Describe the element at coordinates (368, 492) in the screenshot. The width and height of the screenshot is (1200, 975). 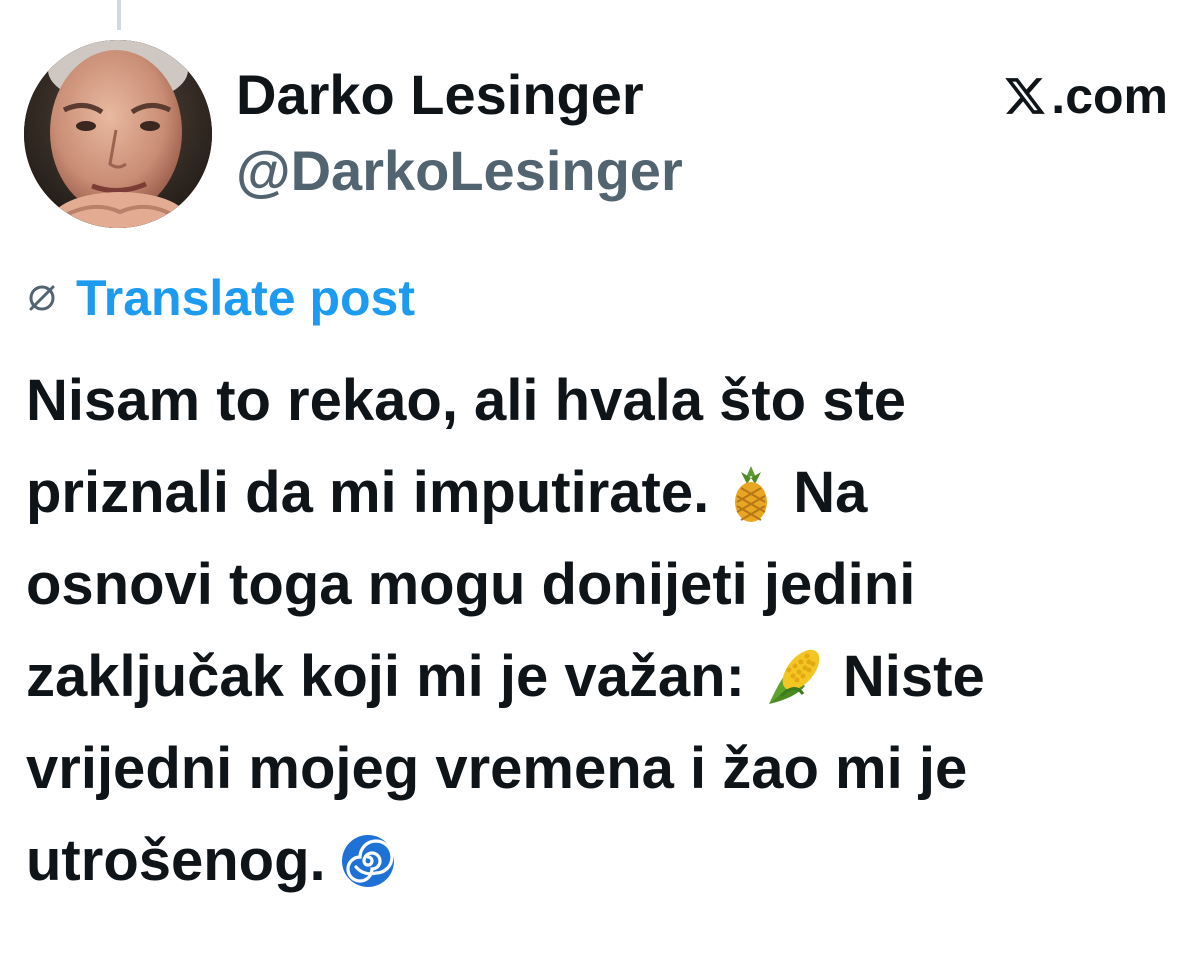
I see `post-text-segment: priznali da mi imputirate.` at that location.